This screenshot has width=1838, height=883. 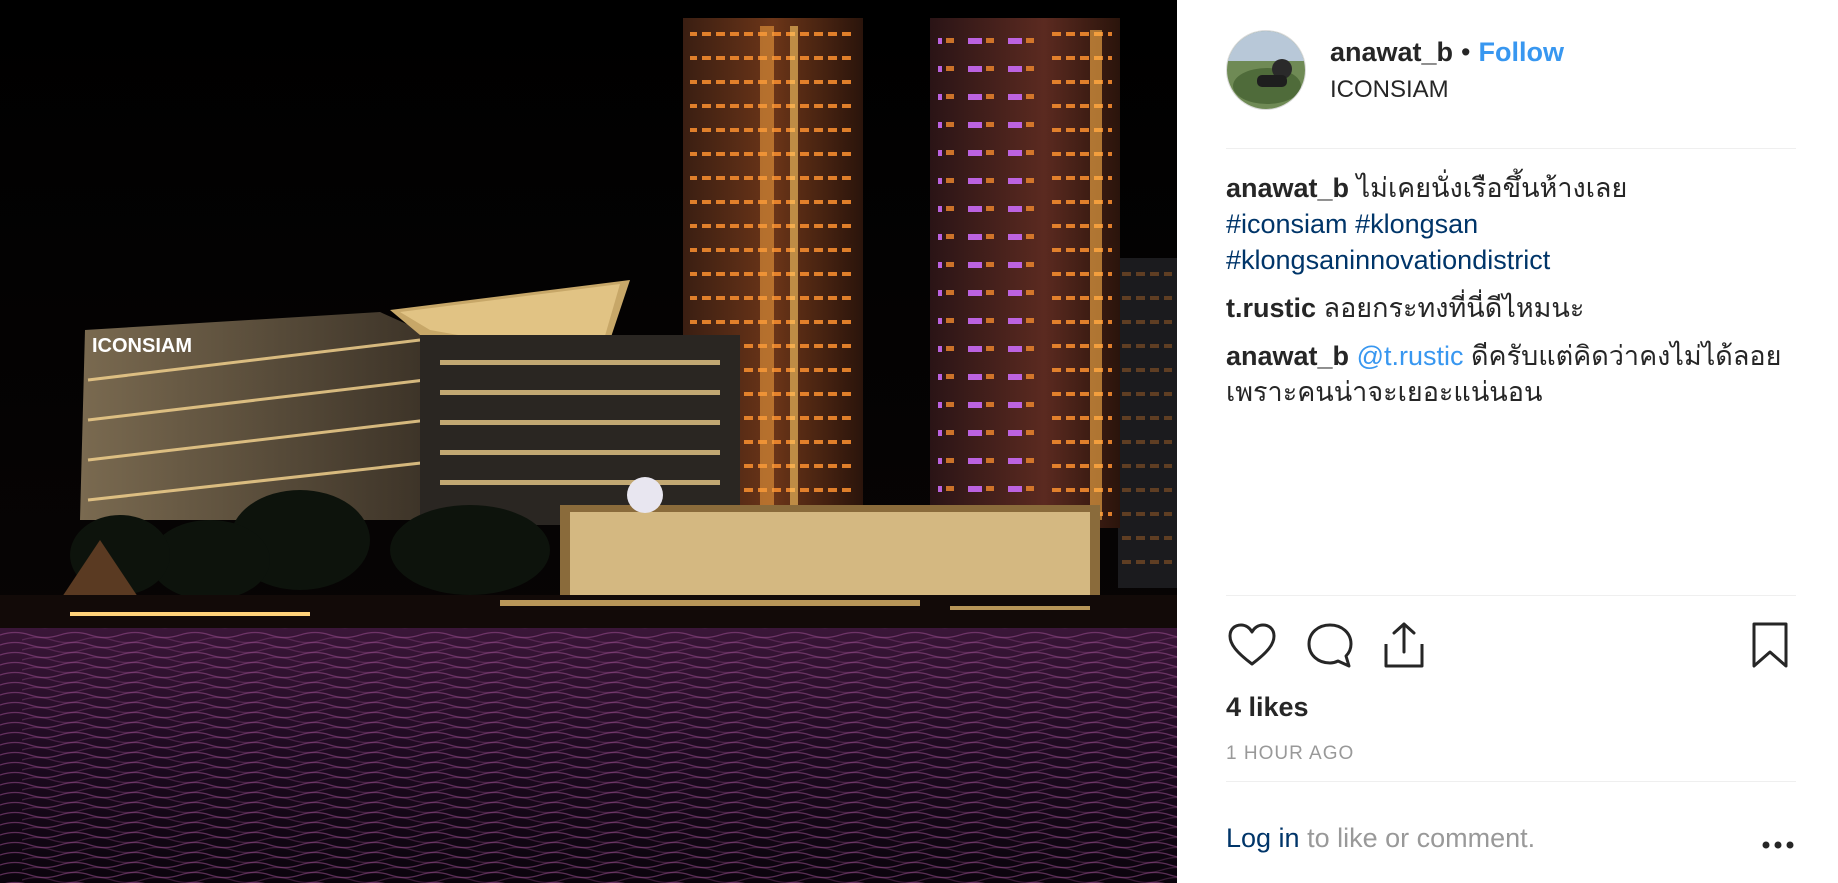 What do you see at coordinates (1330, 646) in the screenshot?
I see `comment-icon` at bounding box center [1330, 646].